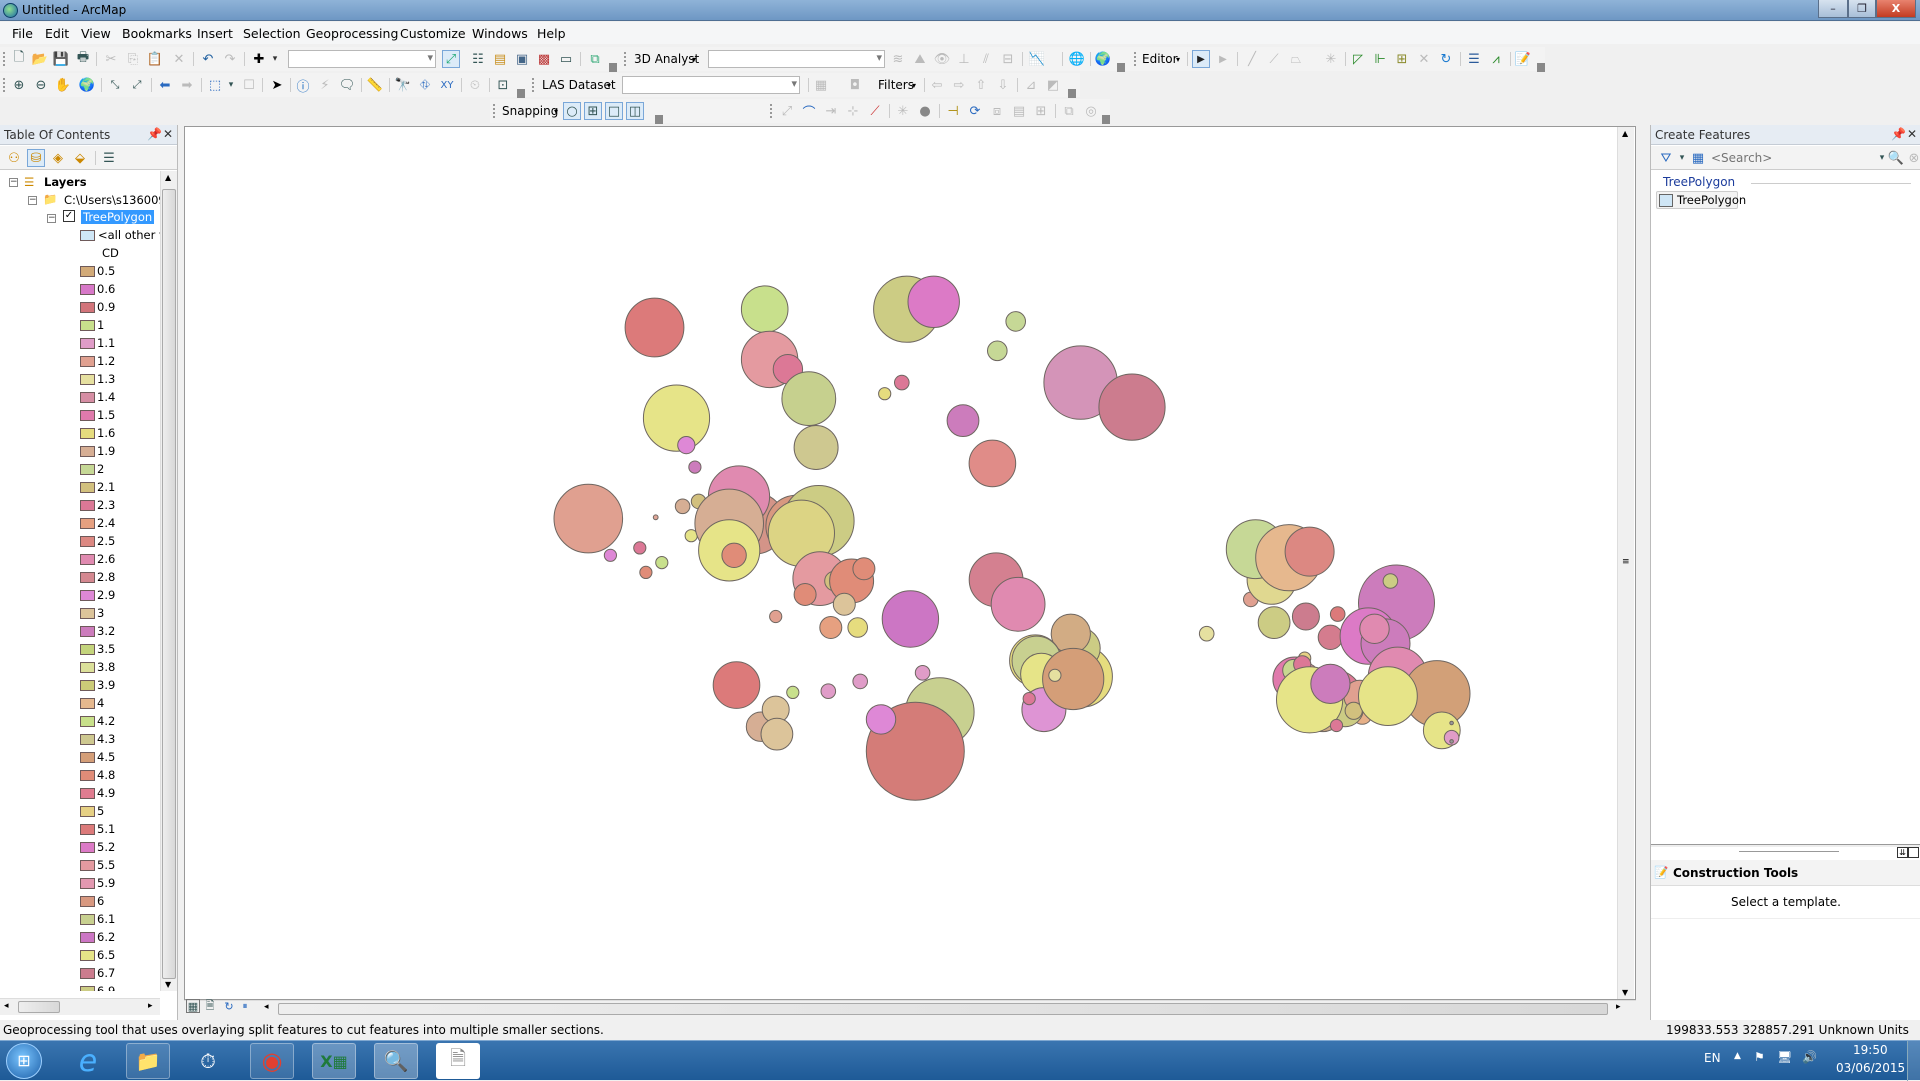 This screenshot has width=1920, height=1081. Describe the element at coordinates (115, 85) in the screenshot. I see `fixed-zoom-in-icon: ⤡` at that location.